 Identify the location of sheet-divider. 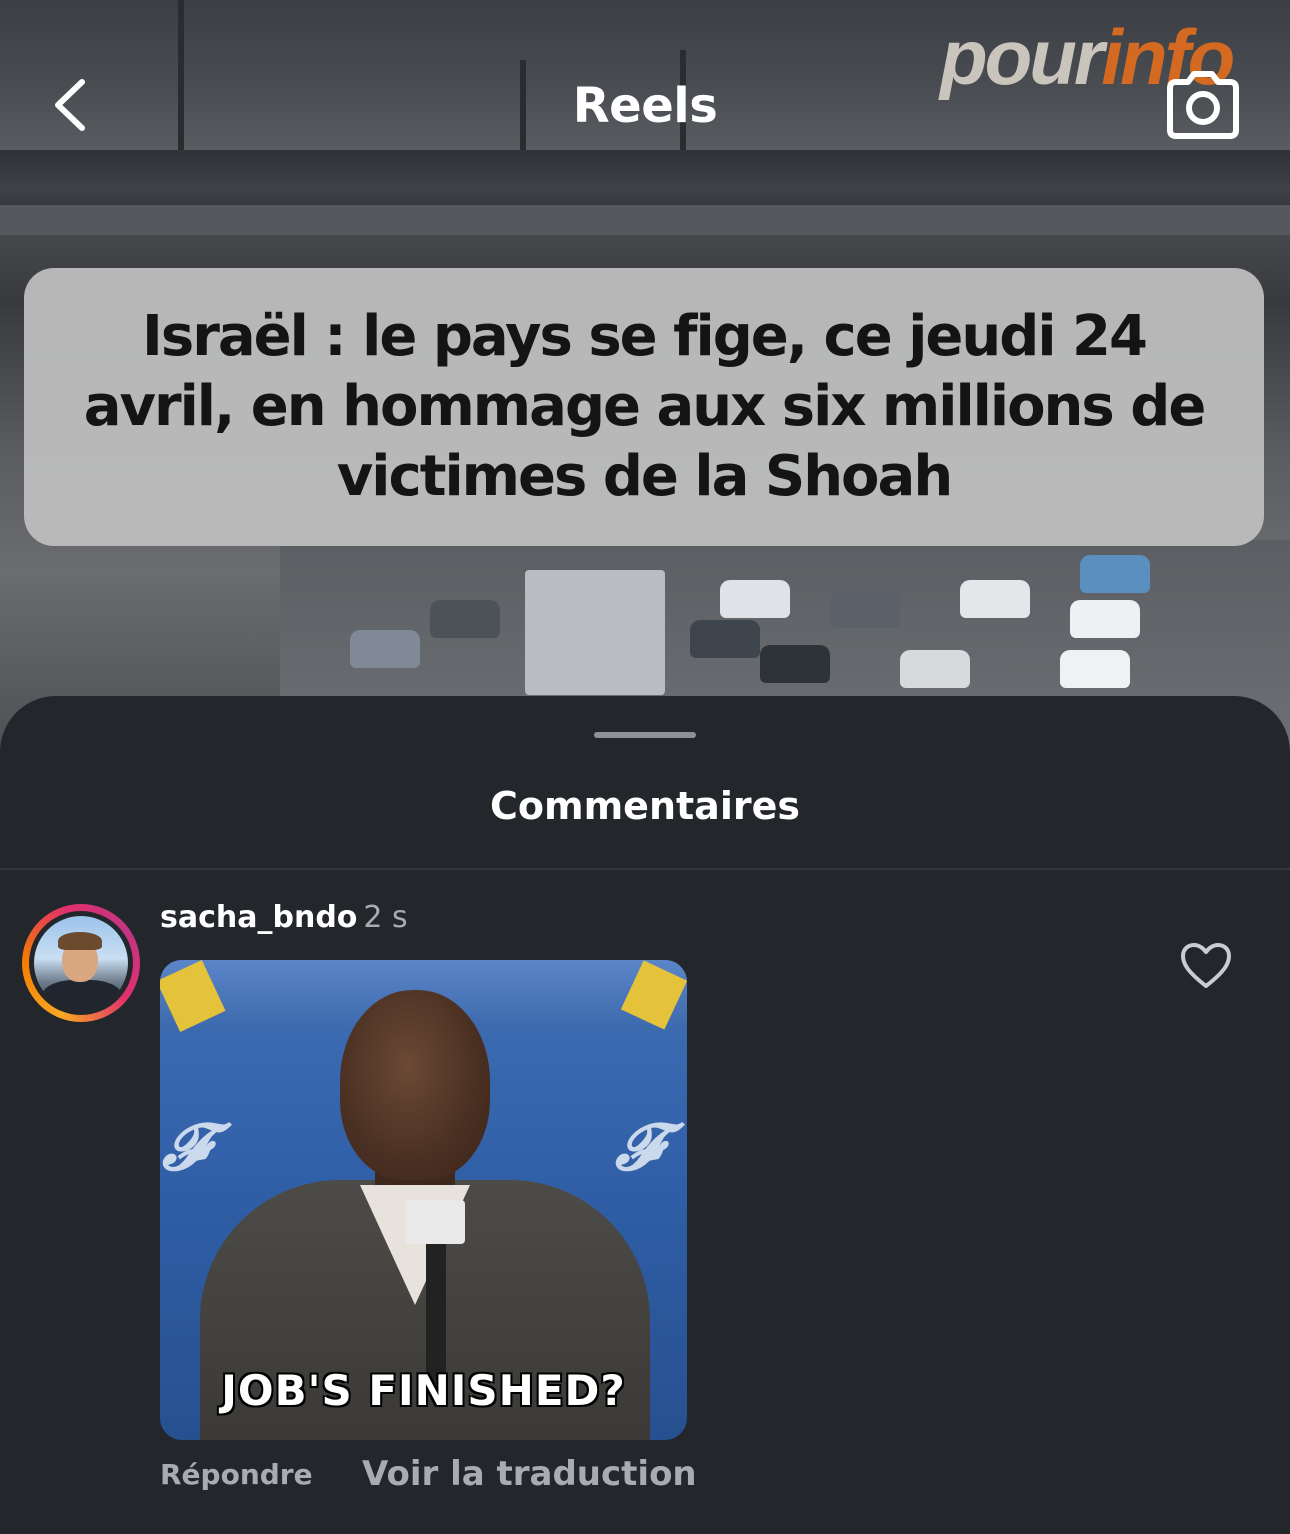
(645, 869).